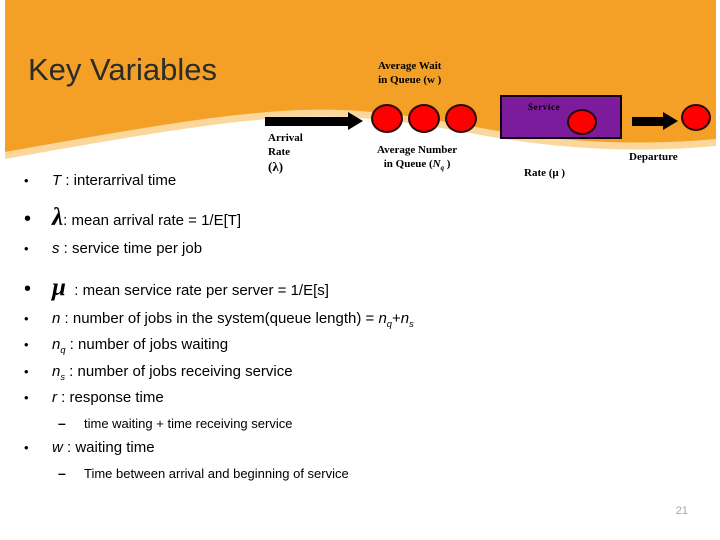 Image resolution: width=720 pixels, height=540 pixels. Describe the element at coordinates (411, 324) in the screenshot. I see `sub-script: s` at that location.